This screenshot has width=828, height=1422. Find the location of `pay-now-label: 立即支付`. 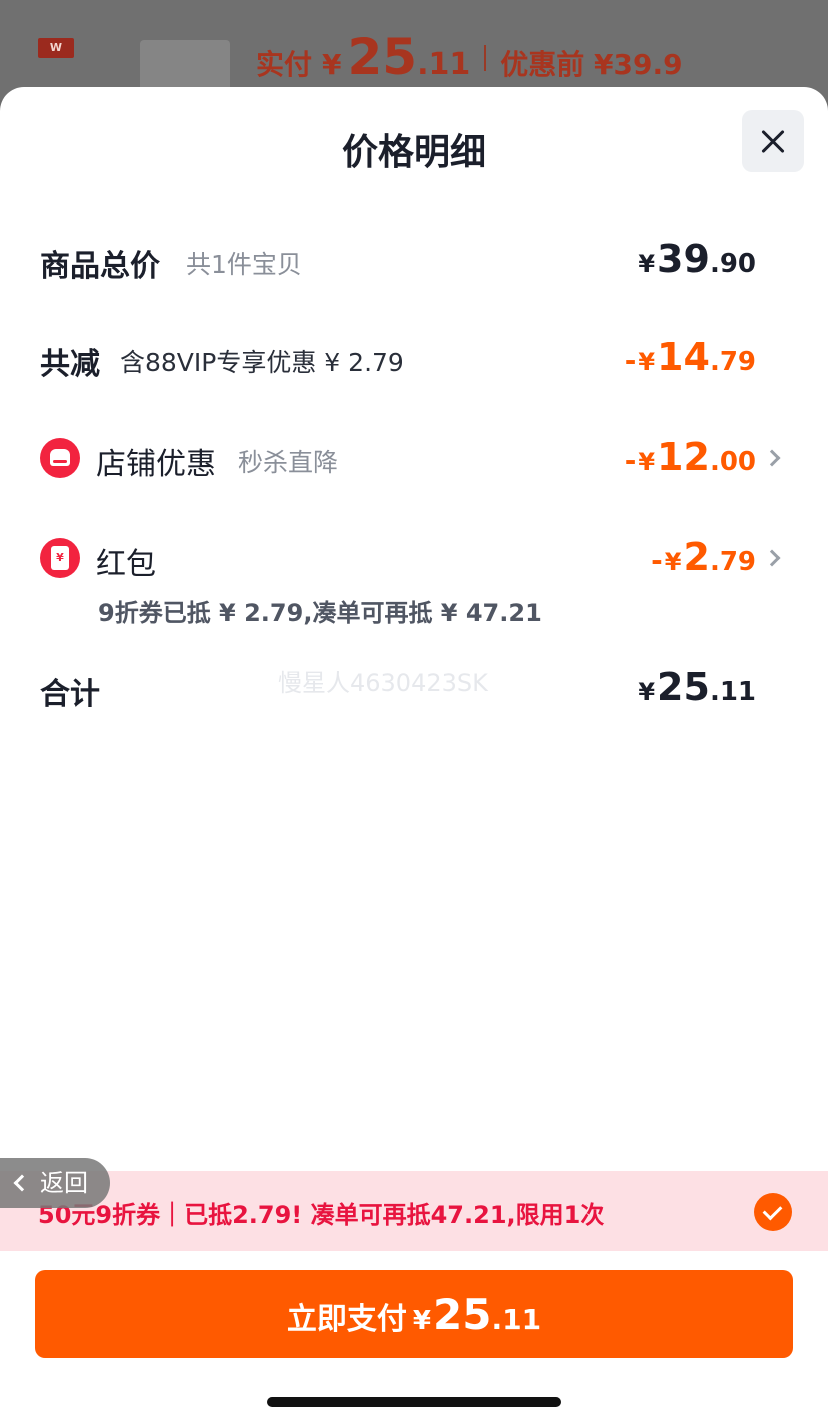

pay-now-label: 立即支付 is located at coordinates (346, 1319).